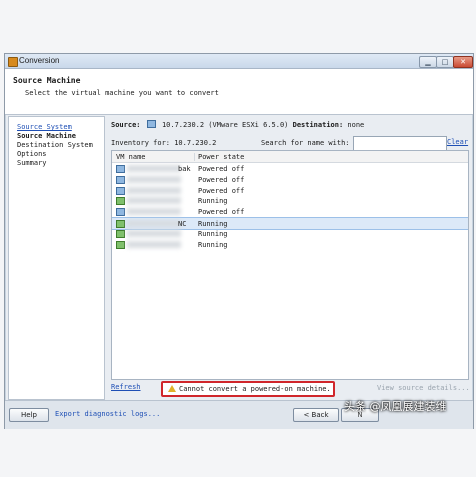  Describe the element at coordinates (239, 61) in the screenshot. I see `title-bar: Conversion ▁ □ ✕` at that location.